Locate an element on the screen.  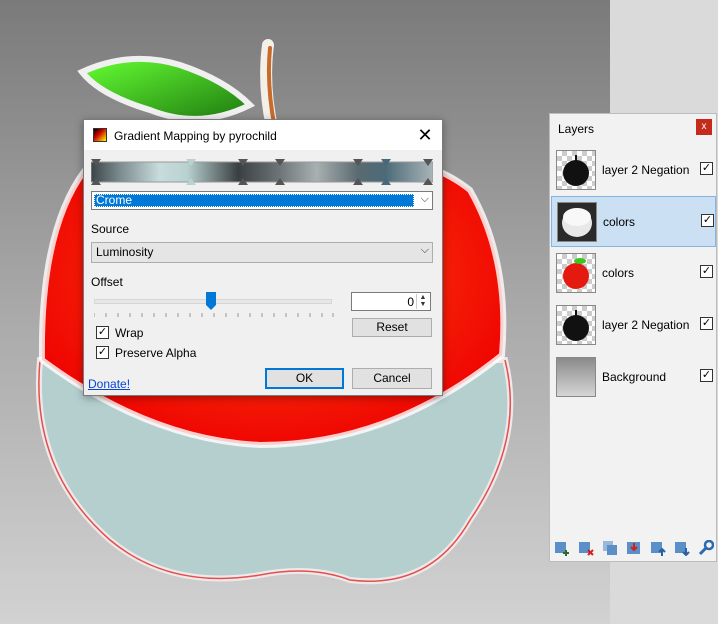
ok-button: OK is located at coordinates (304, 378).